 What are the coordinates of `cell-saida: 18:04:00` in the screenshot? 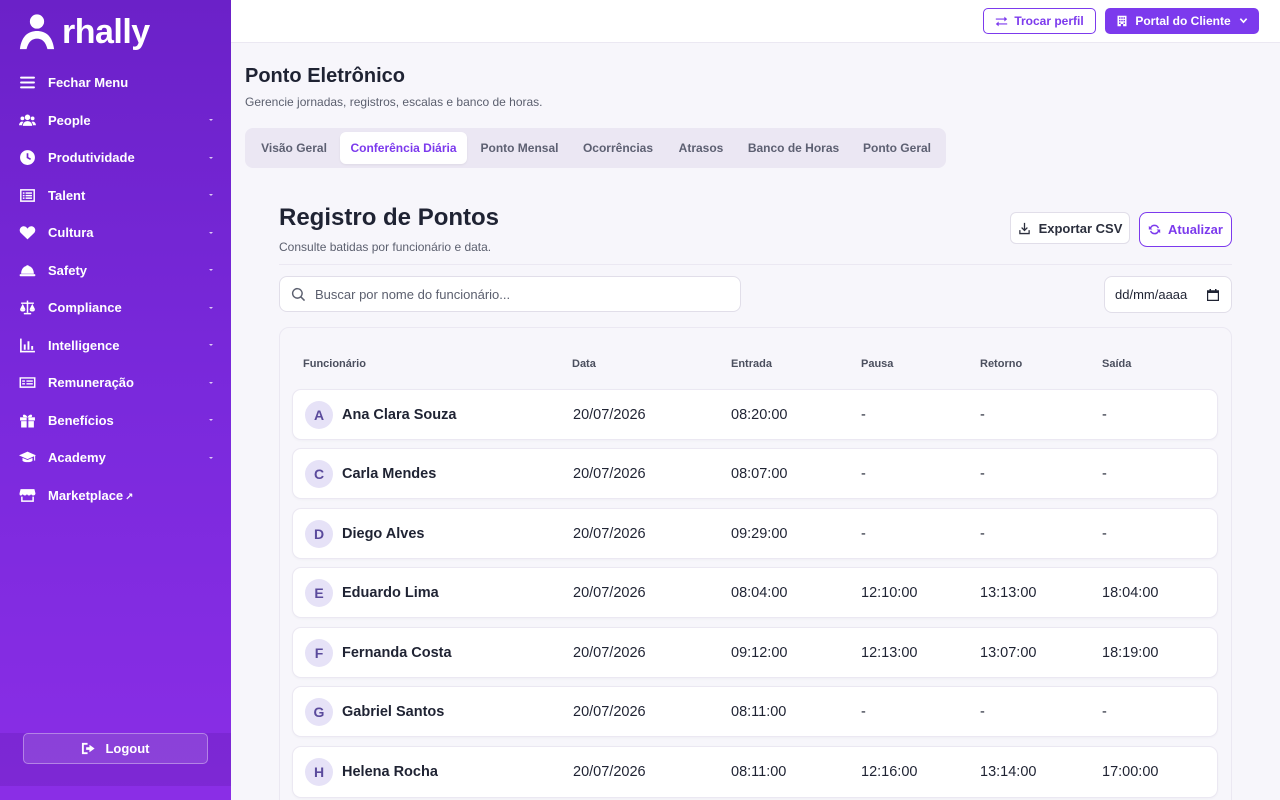 It's located at (1130, 593).